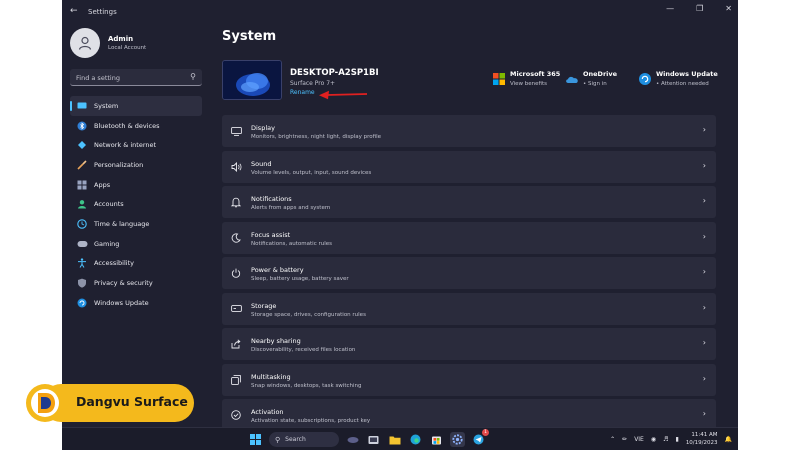 This screenshot has width=800, height=450. I want to click on pen-icon: ✏, so click(624, 439).